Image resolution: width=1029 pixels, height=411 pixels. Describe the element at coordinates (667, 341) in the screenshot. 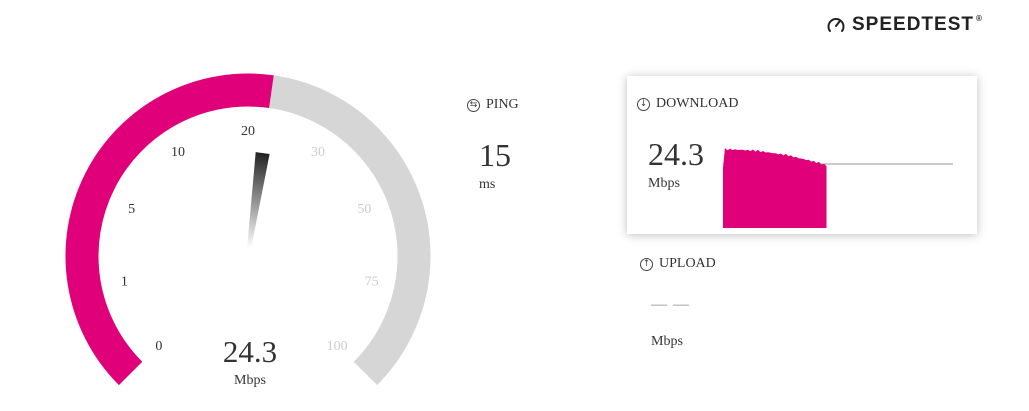

I see `upload-unit: Mbps` at that location.